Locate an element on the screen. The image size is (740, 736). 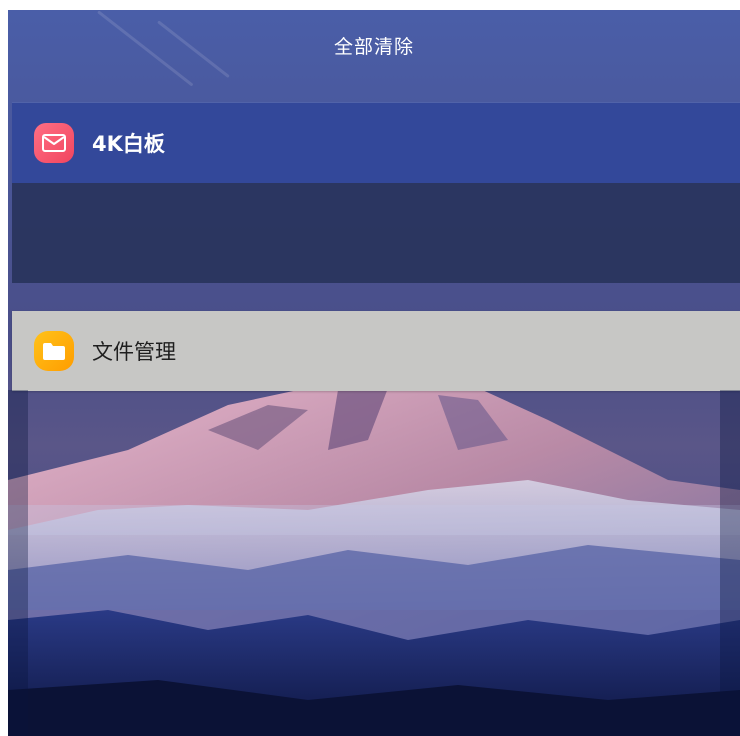
recent-app-card-header: 文件管理 is located at coordinates (376, 351).